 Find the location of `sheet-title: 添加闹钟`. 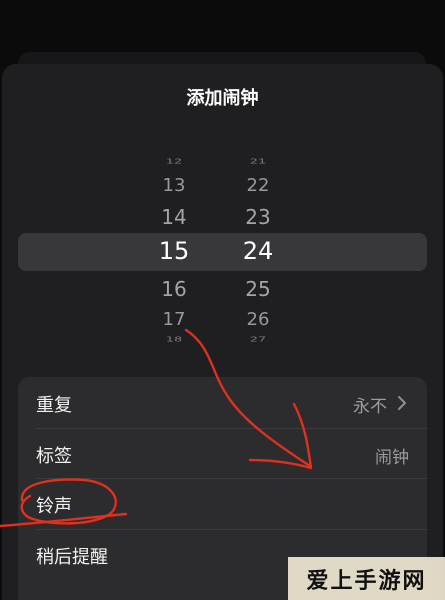

sheet-title: 添加闹钟 is located at coordinates (222, 98).